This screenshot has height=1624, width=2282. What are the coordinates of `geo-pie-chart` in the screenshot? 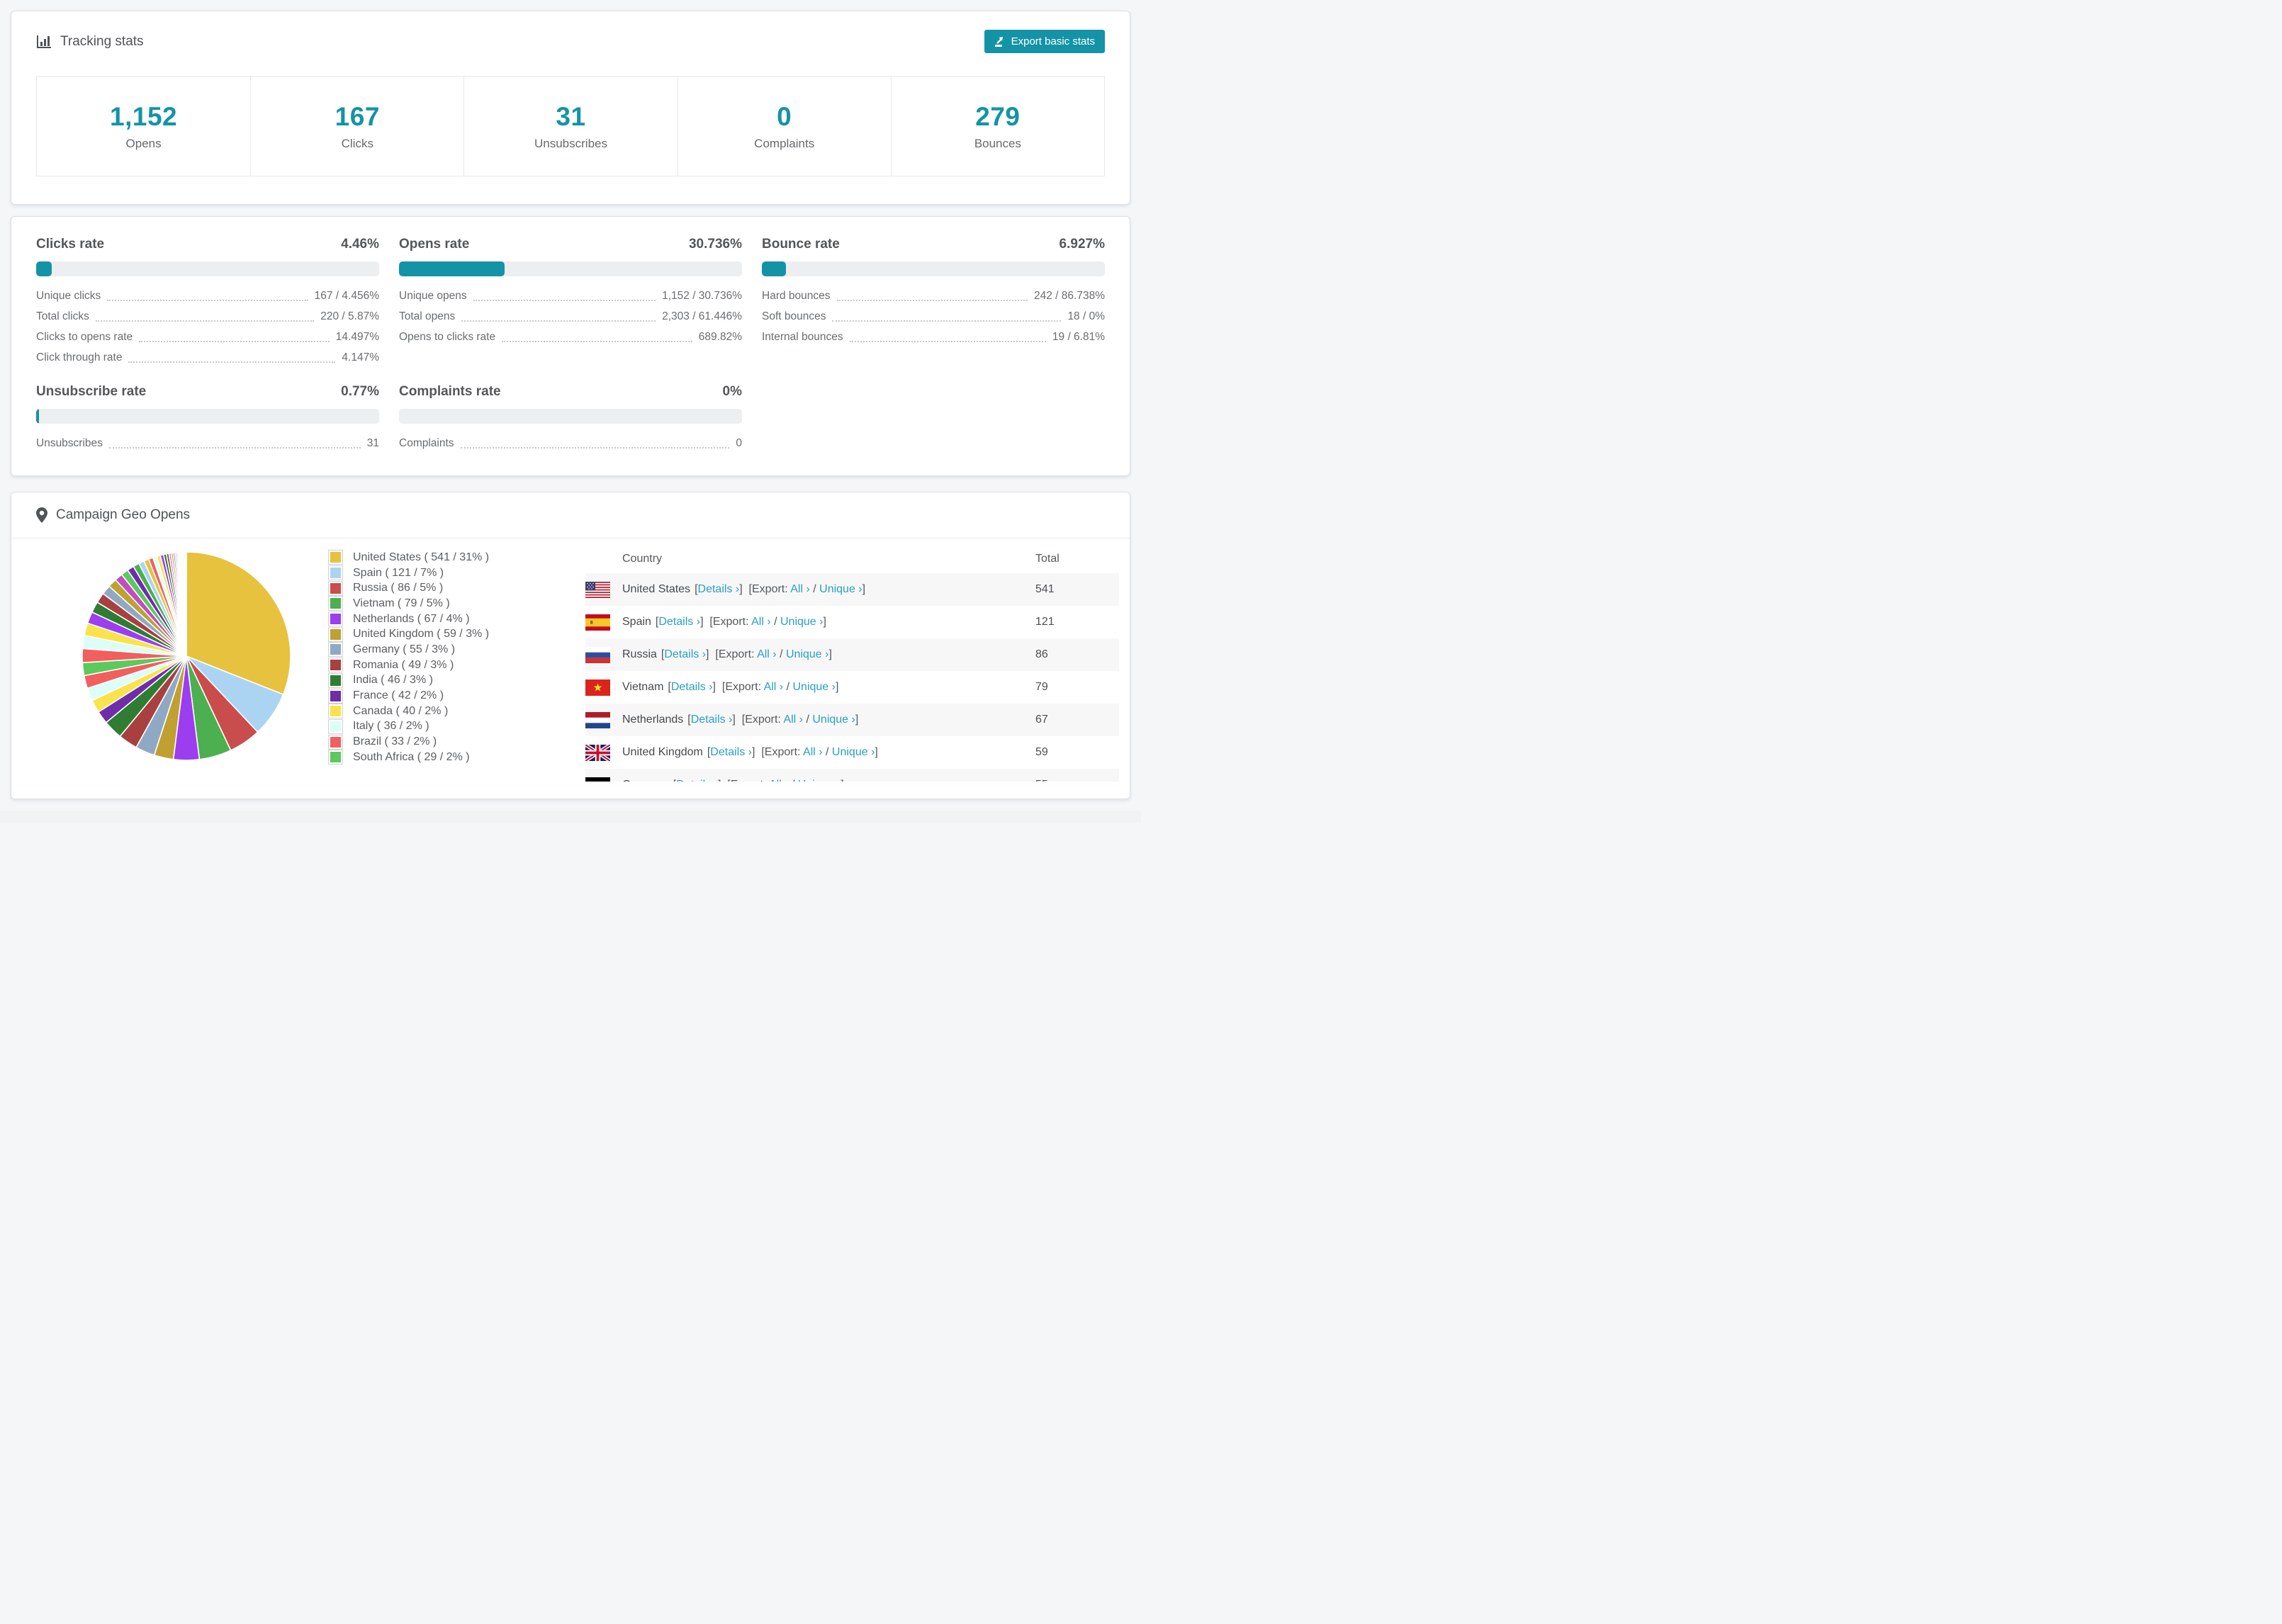 It's located at (186, 656).